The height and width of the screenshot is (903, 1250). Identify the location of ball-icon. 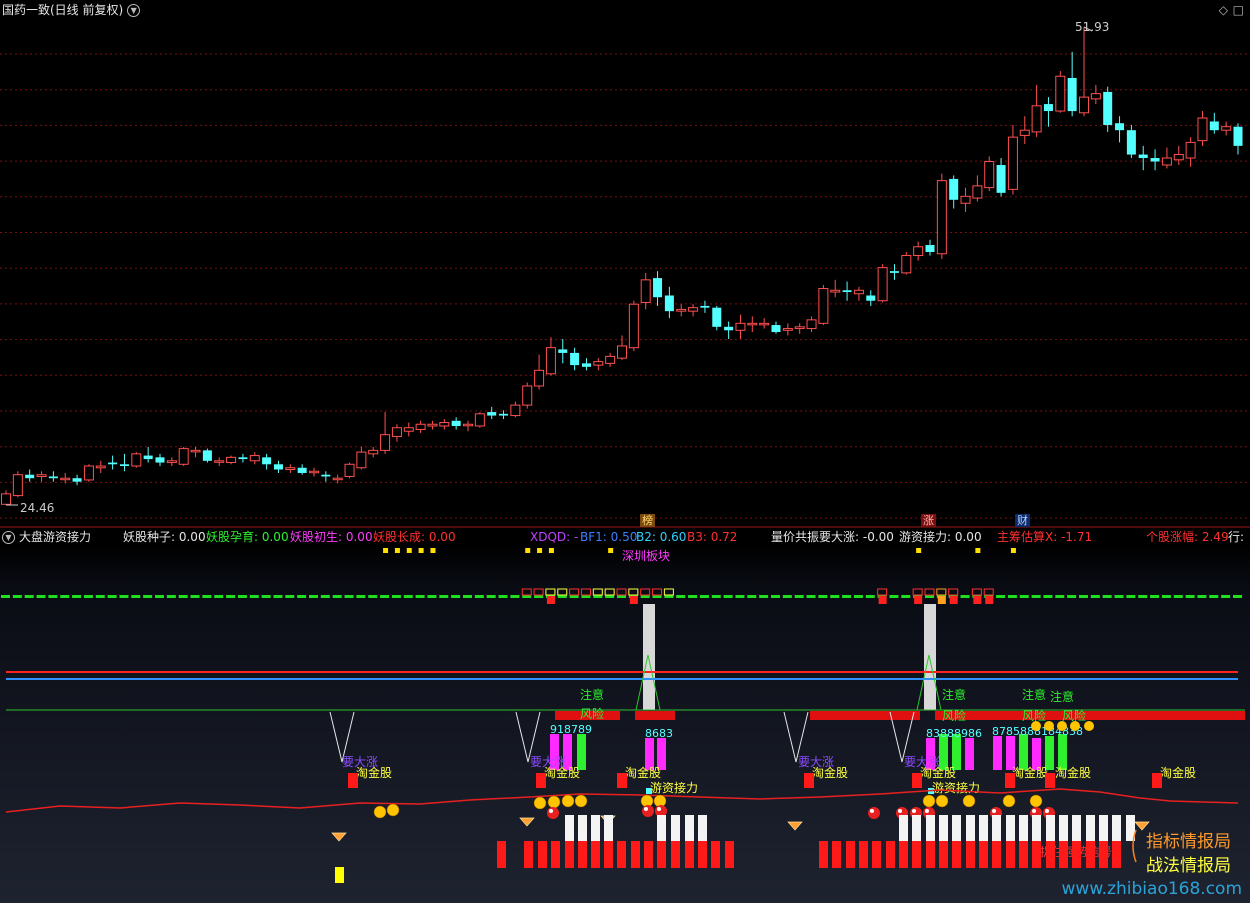
(648, 811).